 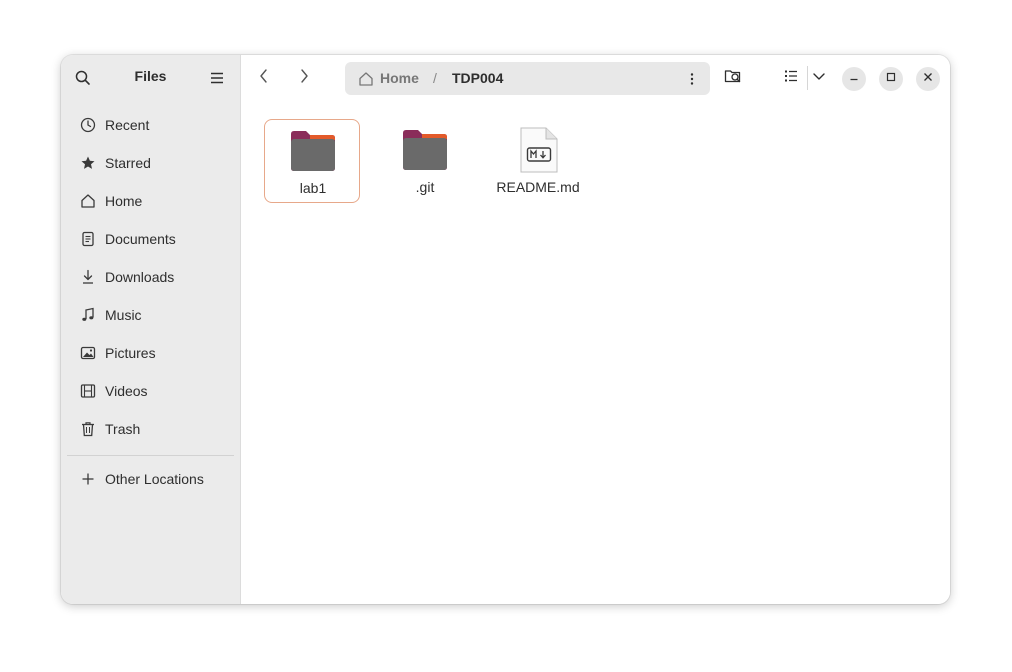 What do you see at coordinates (140, 277) in the screenshot?
I see `sidebar-item-label: Downloads` at bounding box center [140, 277].